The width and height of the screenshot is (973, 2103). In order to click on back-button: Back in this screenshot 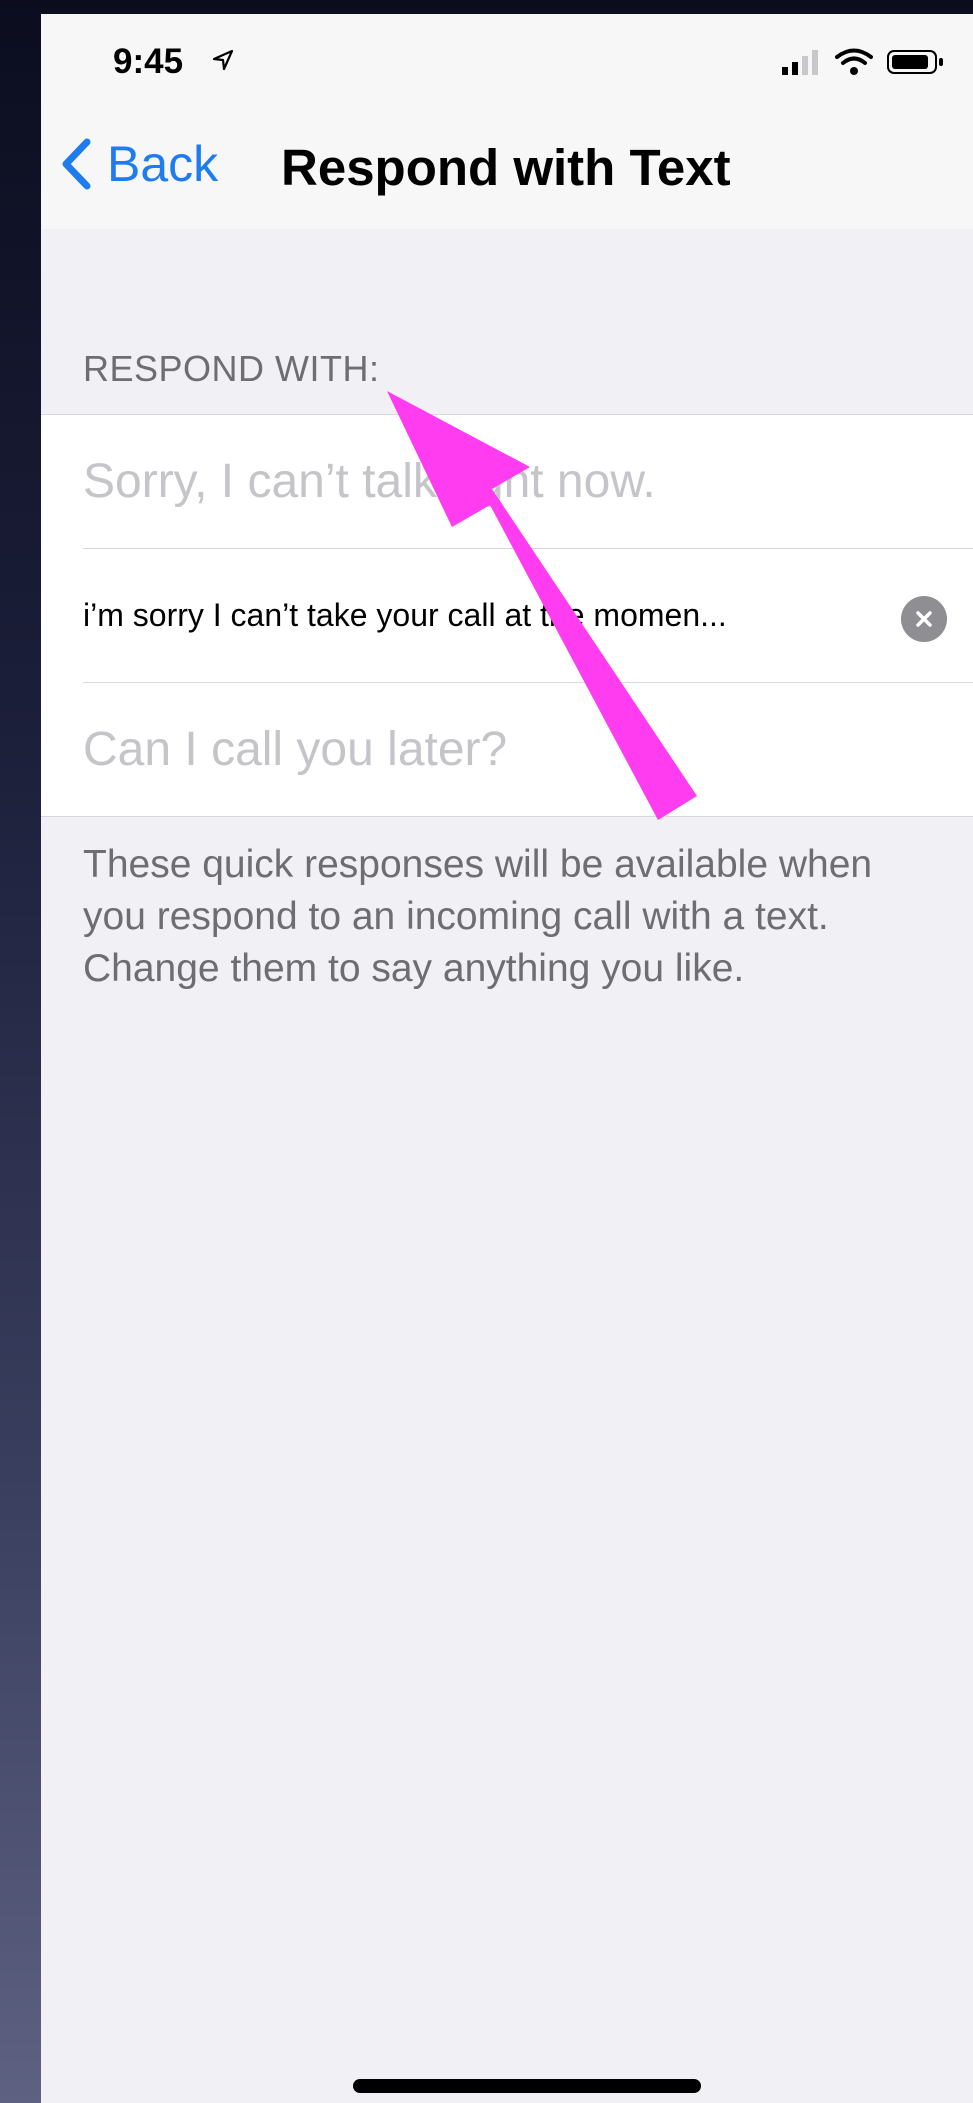, I will do `click(139, 164)`.